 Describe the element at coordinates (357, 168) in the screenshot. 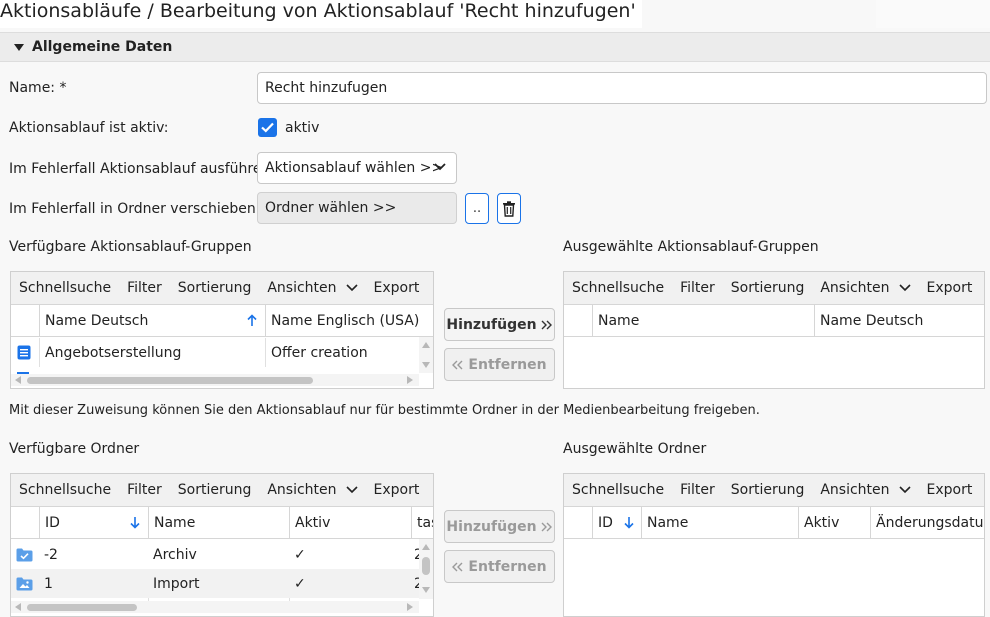

I see `error-flow-select: Aktionsablauf wählen >>` at that location.